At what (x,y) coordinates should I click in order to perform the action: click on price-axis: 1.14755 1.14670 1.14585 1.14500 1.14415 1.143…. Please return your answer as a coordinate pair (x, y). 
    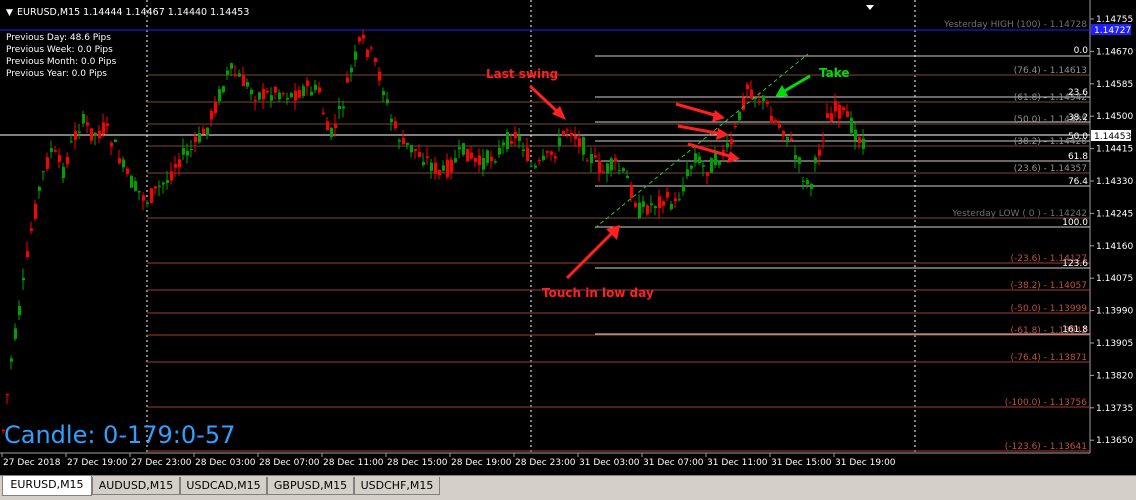
    Looking at the image, I should click on (1111, 230).